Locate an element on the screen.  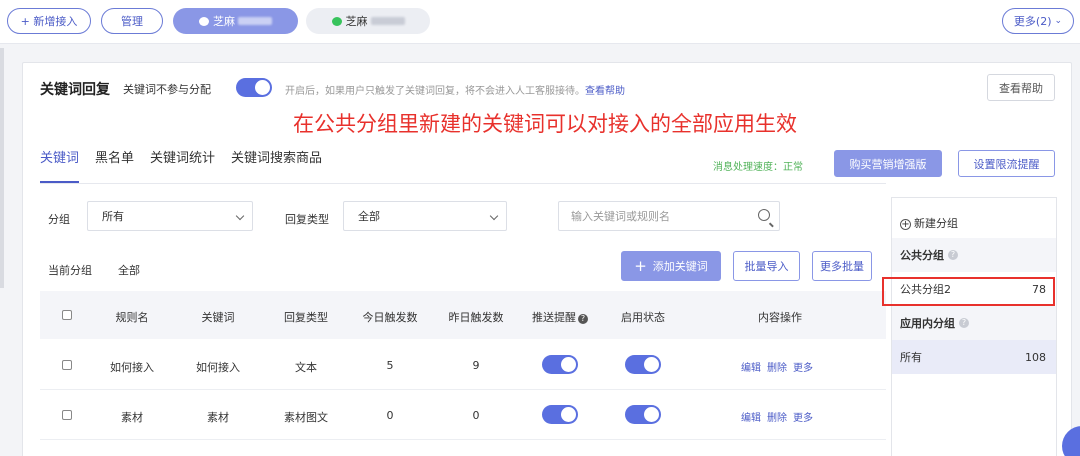
new-group-button: + 新建分组 is located at coordinates (929, 223).